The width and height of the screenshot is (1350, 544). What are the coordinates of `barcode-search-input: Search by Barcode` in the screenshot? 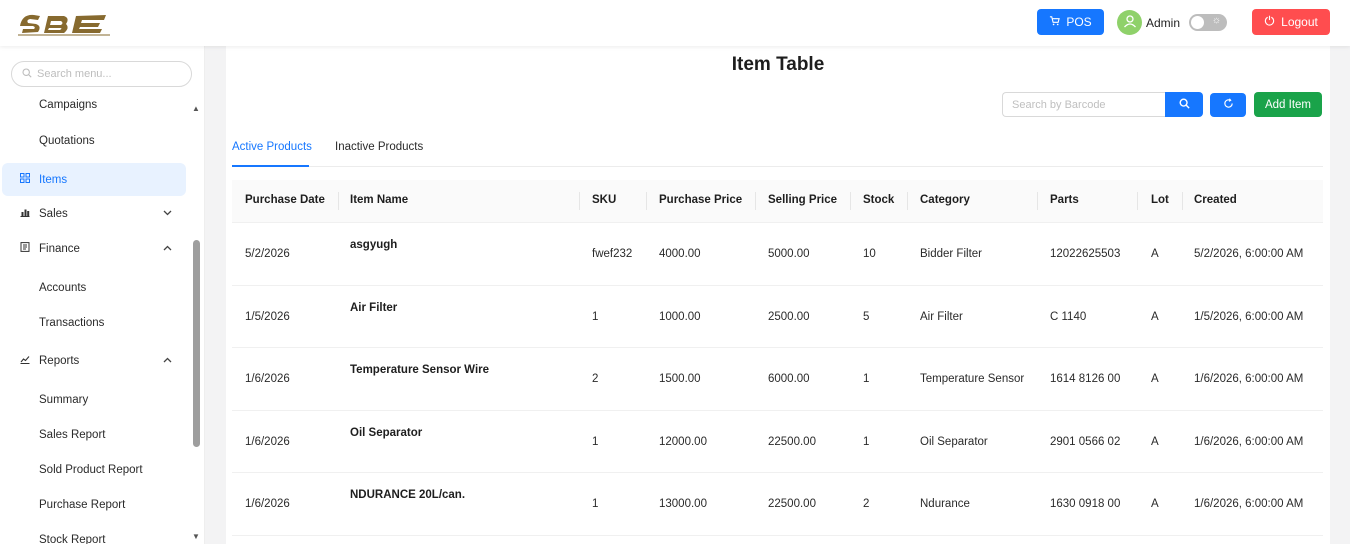 It's located at (1084, 104).